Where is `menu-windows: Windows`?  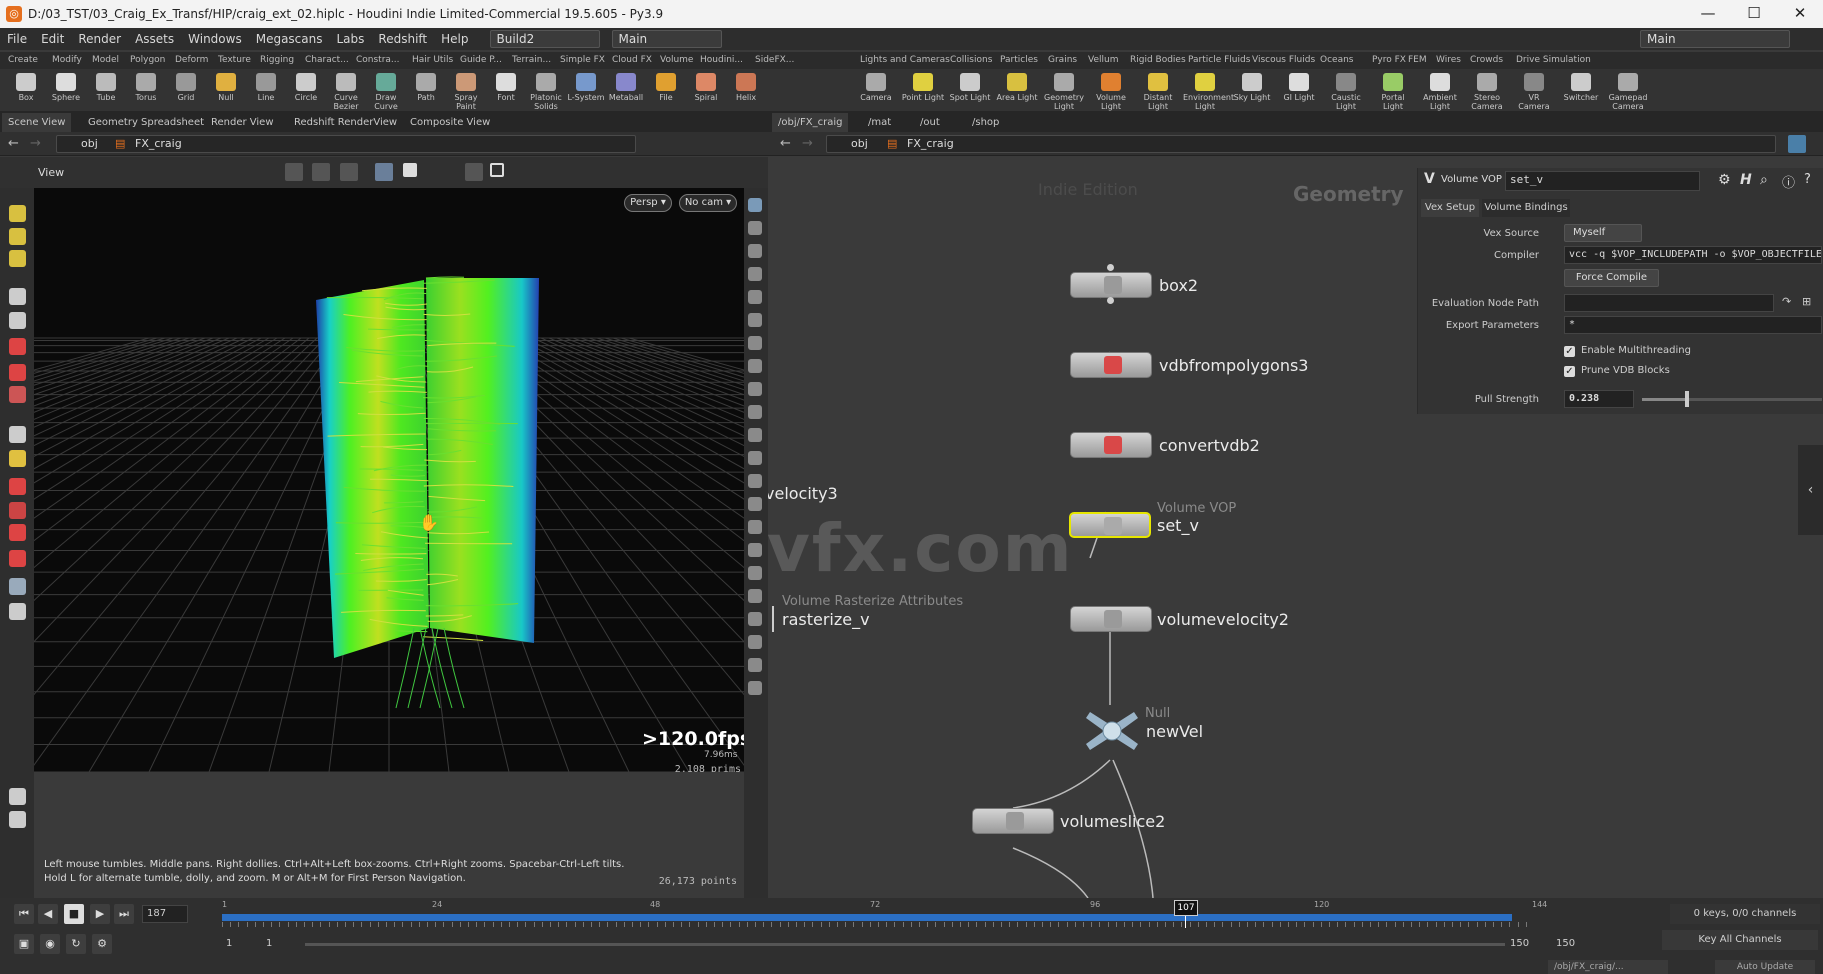 menu-windows: Windows is located at coordinates (215, 39).